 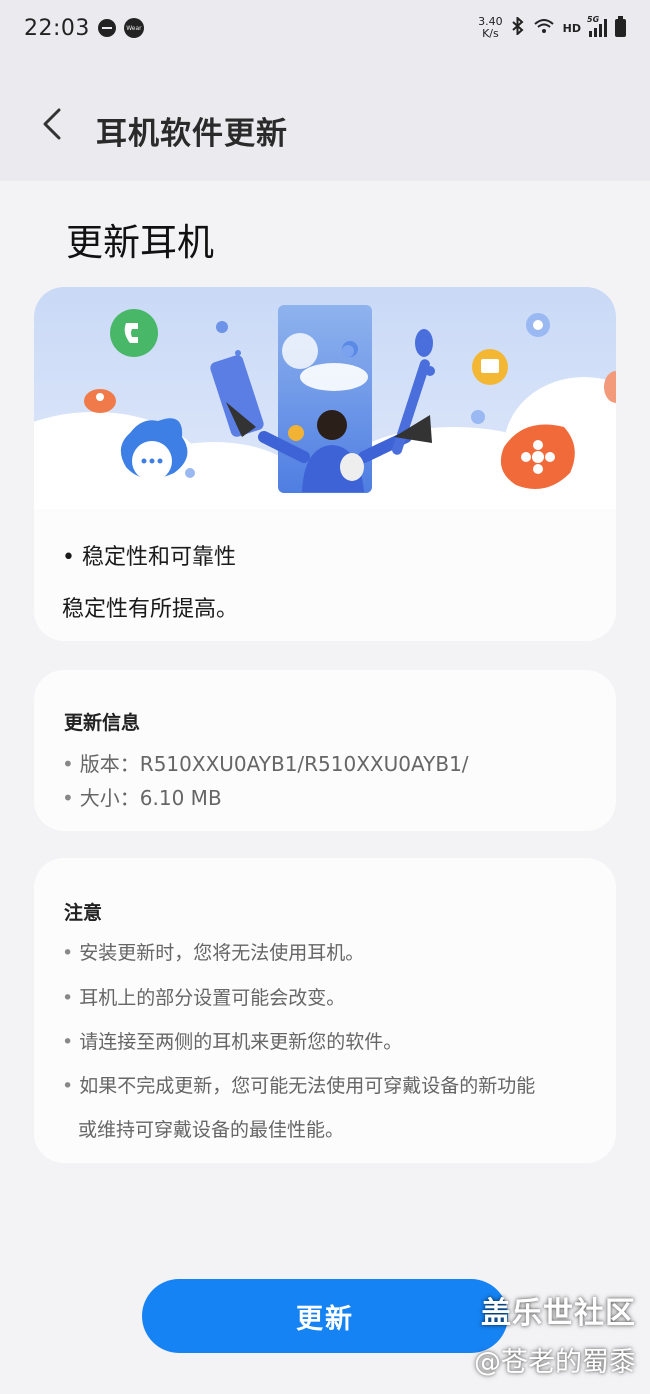 What do you see at coordinates (222, 953) in the screenshot?
I see `notice-item-text: 安装更新时，您将无法使用耳机。` at bounding box center [222, 953].